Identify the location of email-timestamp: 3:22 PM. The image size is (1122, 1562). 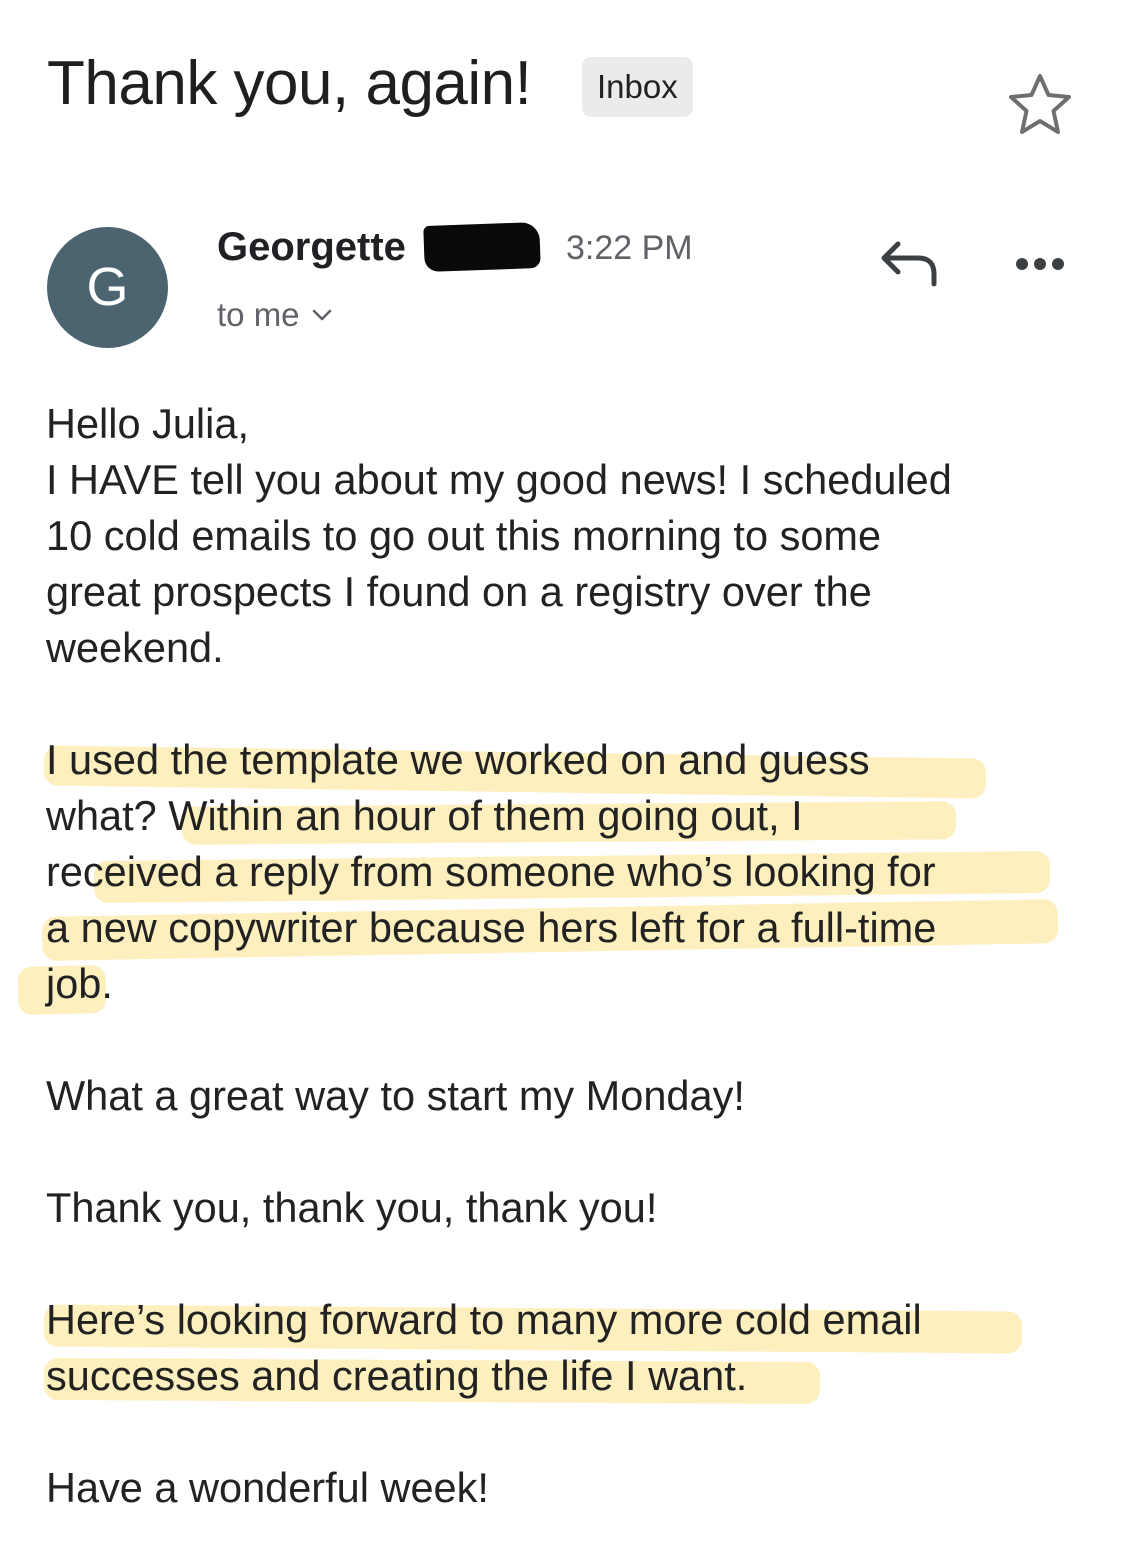
(629, 248).